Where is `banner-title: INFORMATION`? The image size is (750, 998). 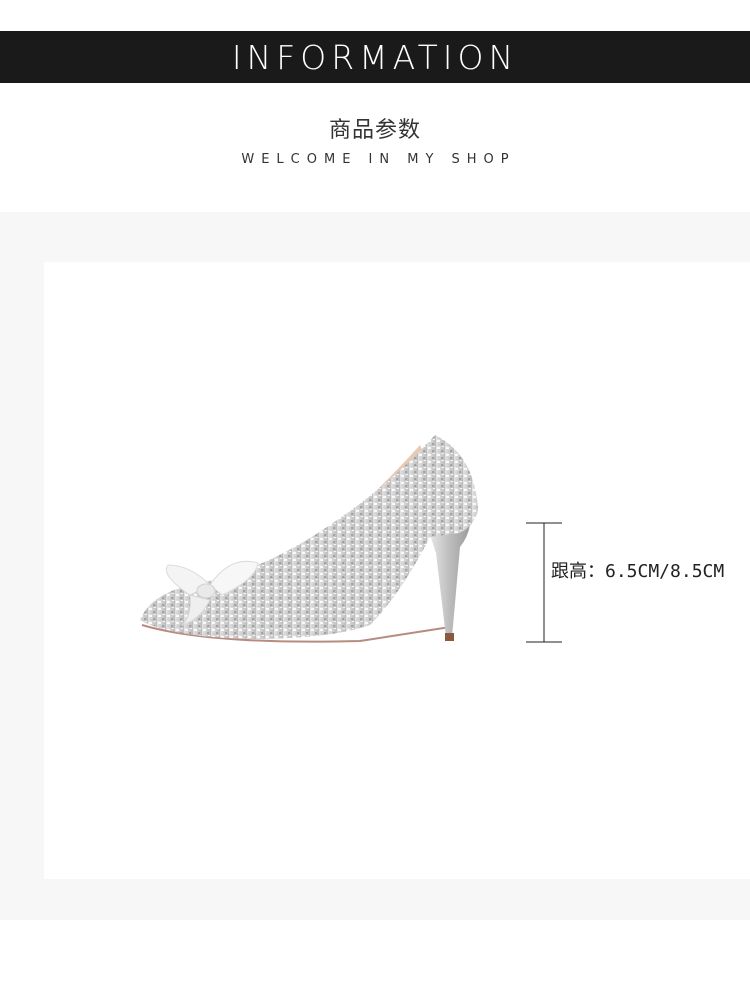
banner-title: INFORMATION is located at coordinates (375, 57).